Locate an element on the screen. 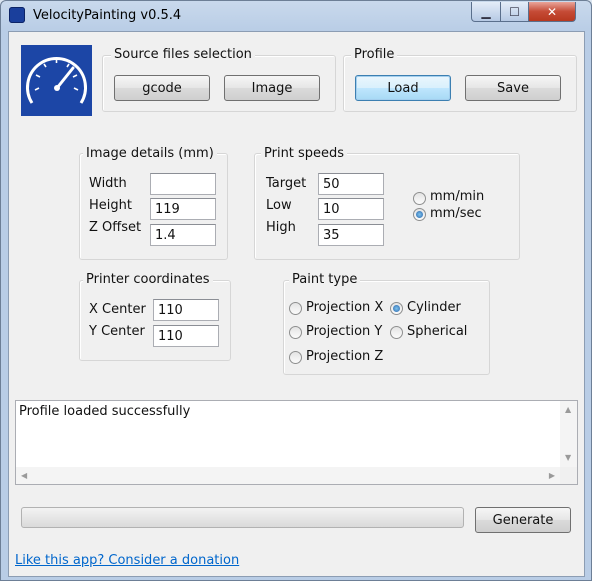  generate-button: Generate is located at coordinates (523, 520).